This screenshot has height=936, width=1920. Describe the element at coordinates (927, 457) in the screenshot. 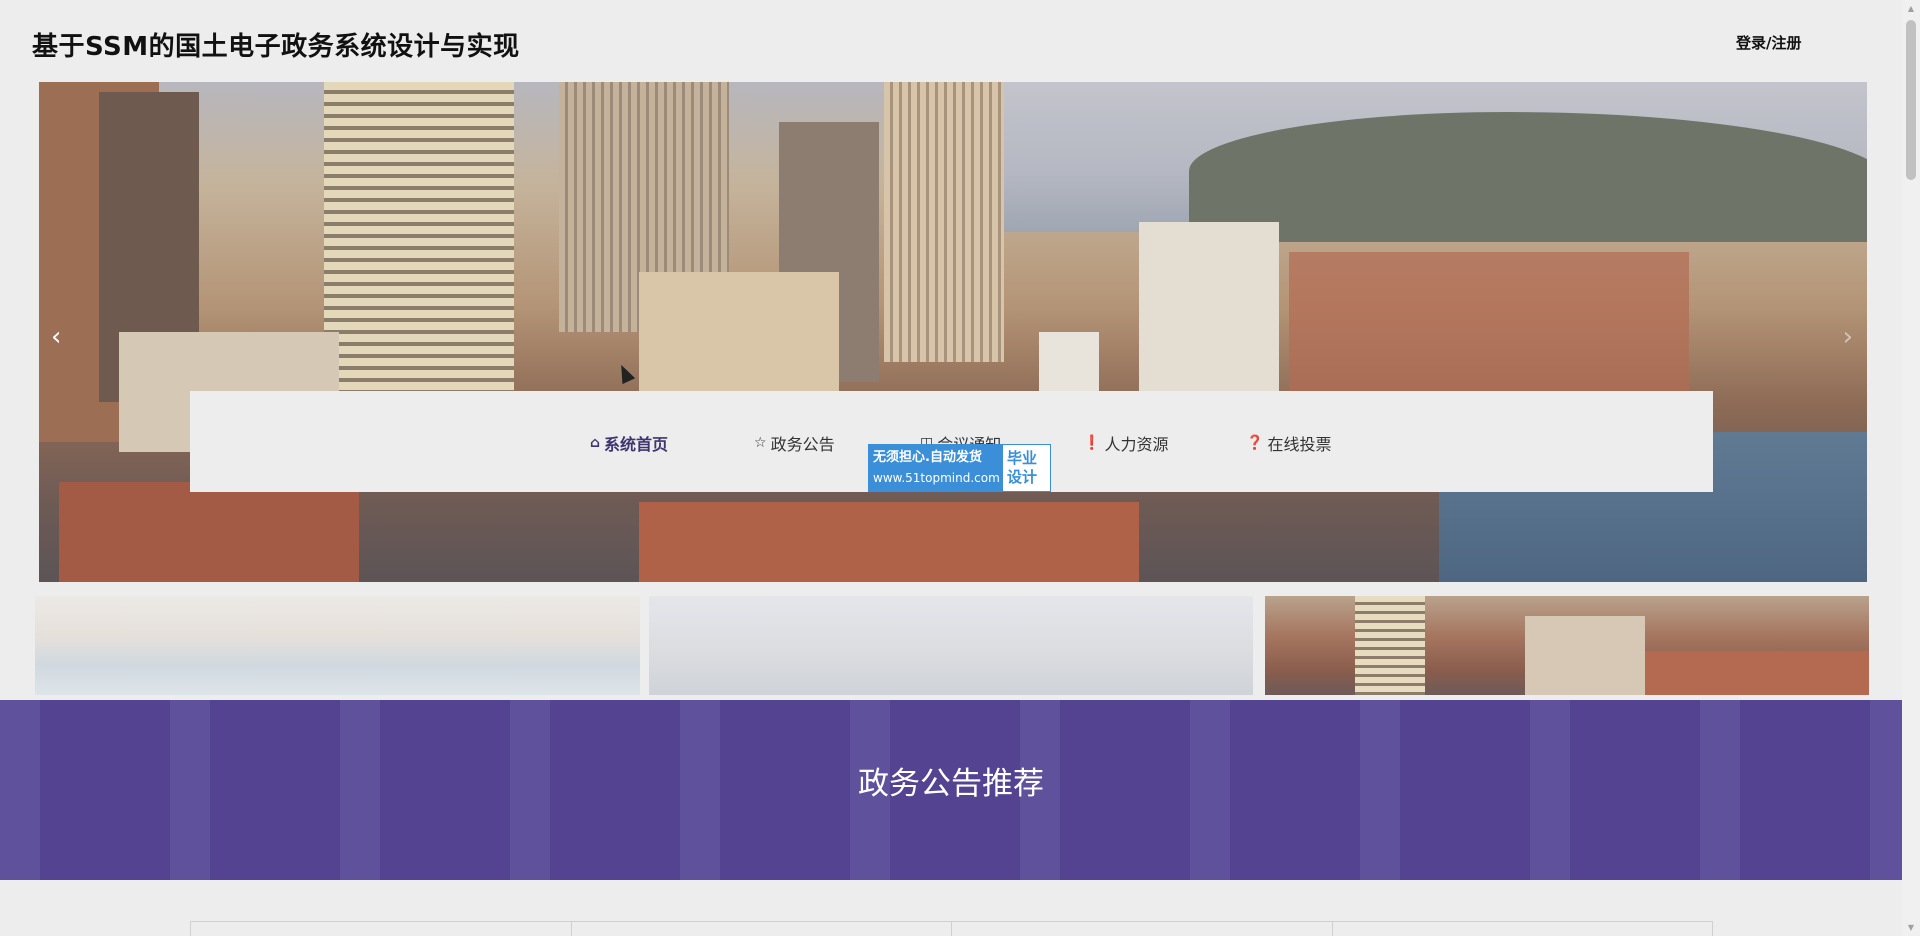

I see `watermark-line1: 无须担心.自动发货` at that location.